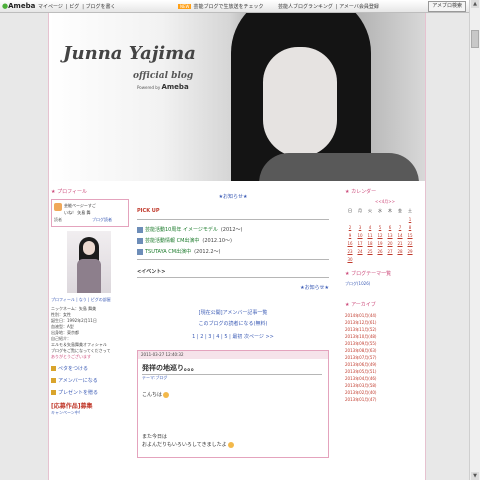 This screenshot has height=480, width=480. Describe the element at coordinates (350, 243) in the screenshot. I see `calendar-day: 16` at that location.